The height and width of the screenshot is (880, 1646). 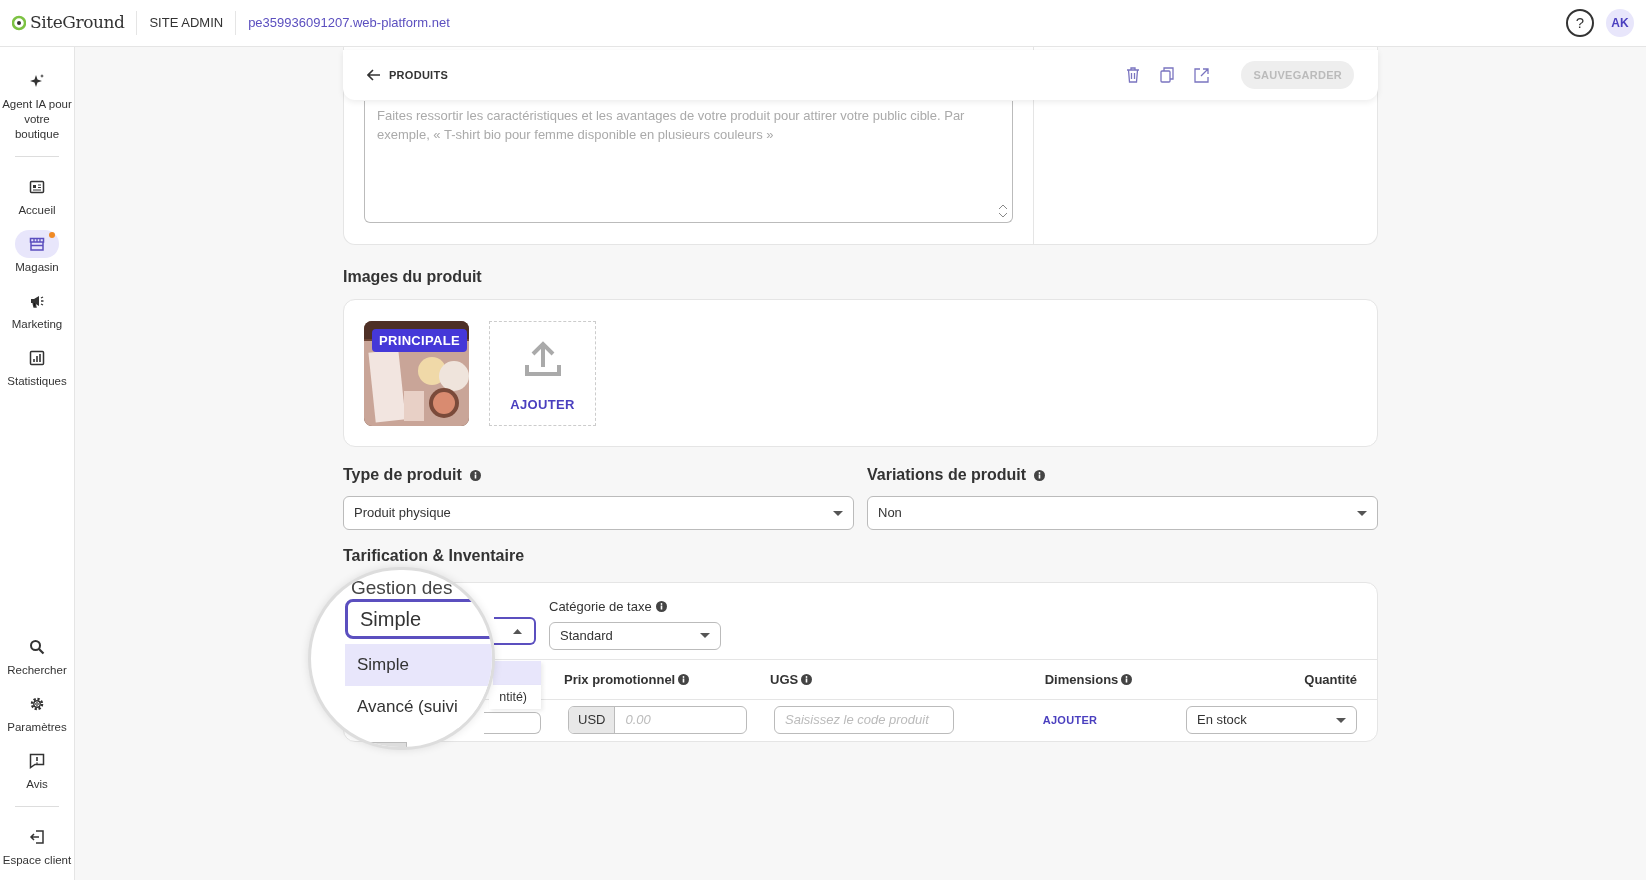 What do you see at coordinates (349, 23) in the screenshot?
I see `domain-link: pe359936091207.web-platform.net` at bounding box center [349, 23].